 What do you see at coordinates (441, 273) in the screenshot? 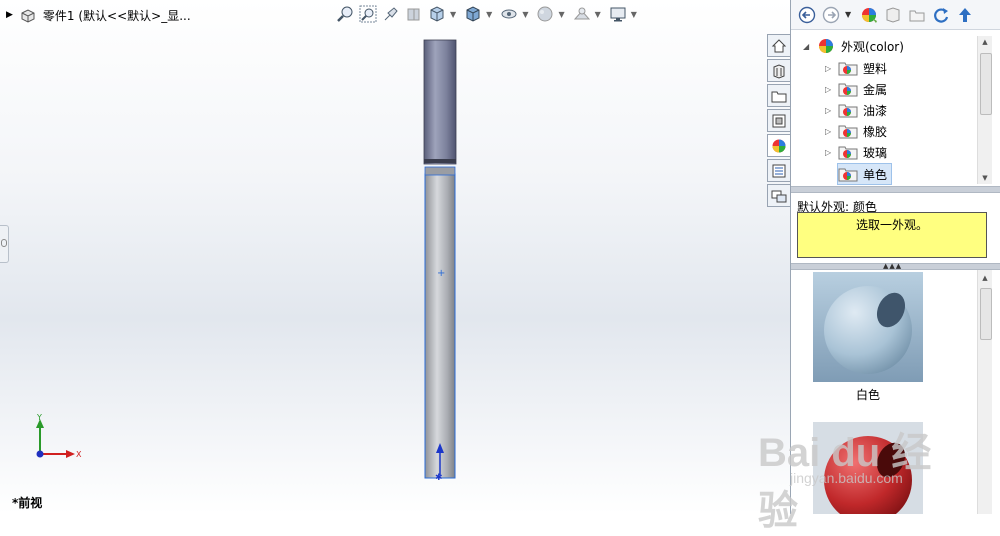
I see `origin-marker-icon: +` at bounding box center [441, 273].